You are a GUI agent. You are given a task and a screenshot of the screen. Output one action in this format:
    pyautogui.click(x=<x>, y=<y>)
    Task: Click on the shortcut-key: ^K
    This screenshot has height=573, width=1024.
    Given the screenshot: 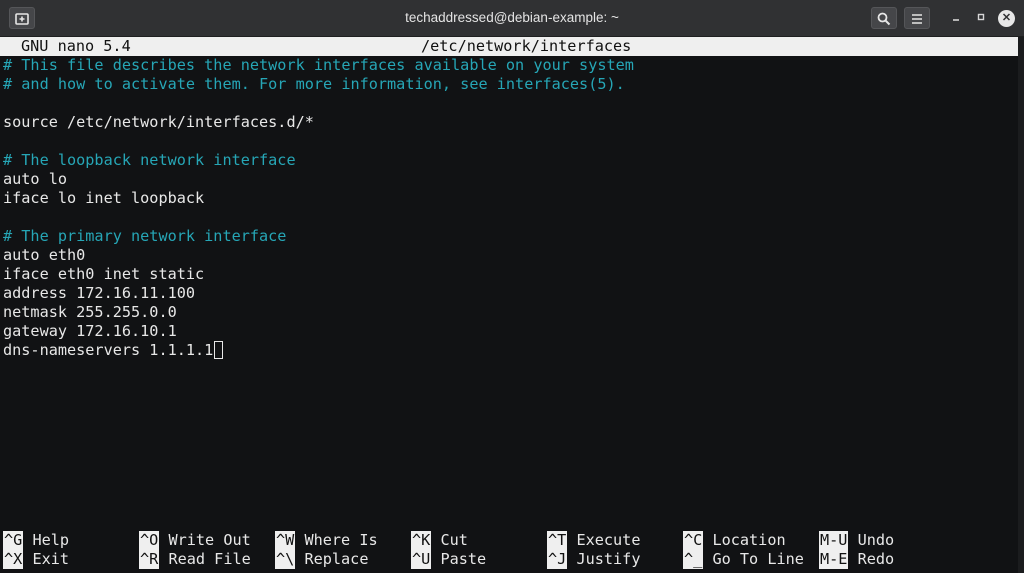 What is the action you would take?
    pyautogui.click(x=421, y=540)
    